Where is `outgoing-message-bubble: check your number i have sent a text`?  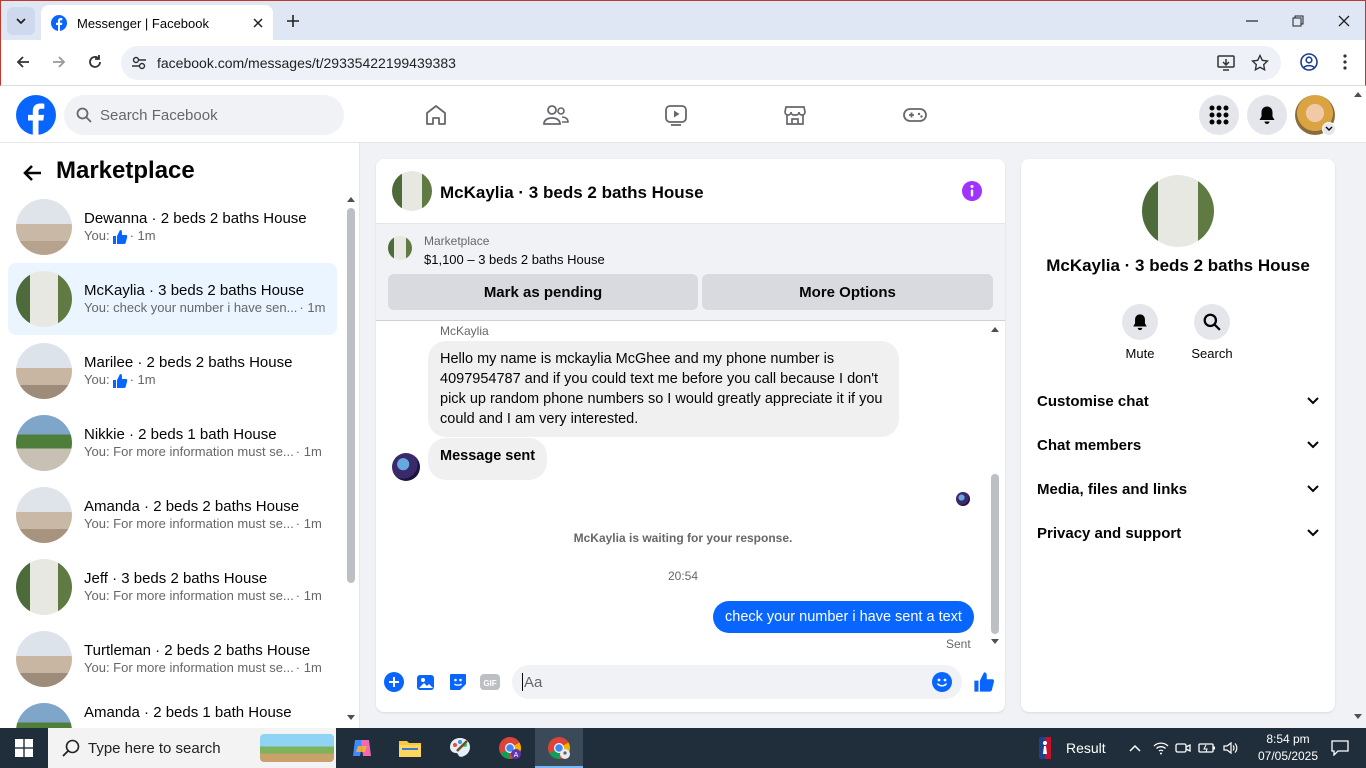
outgoing-message-bubble: check your number i have sent a text is located at coordinates (843, 617).